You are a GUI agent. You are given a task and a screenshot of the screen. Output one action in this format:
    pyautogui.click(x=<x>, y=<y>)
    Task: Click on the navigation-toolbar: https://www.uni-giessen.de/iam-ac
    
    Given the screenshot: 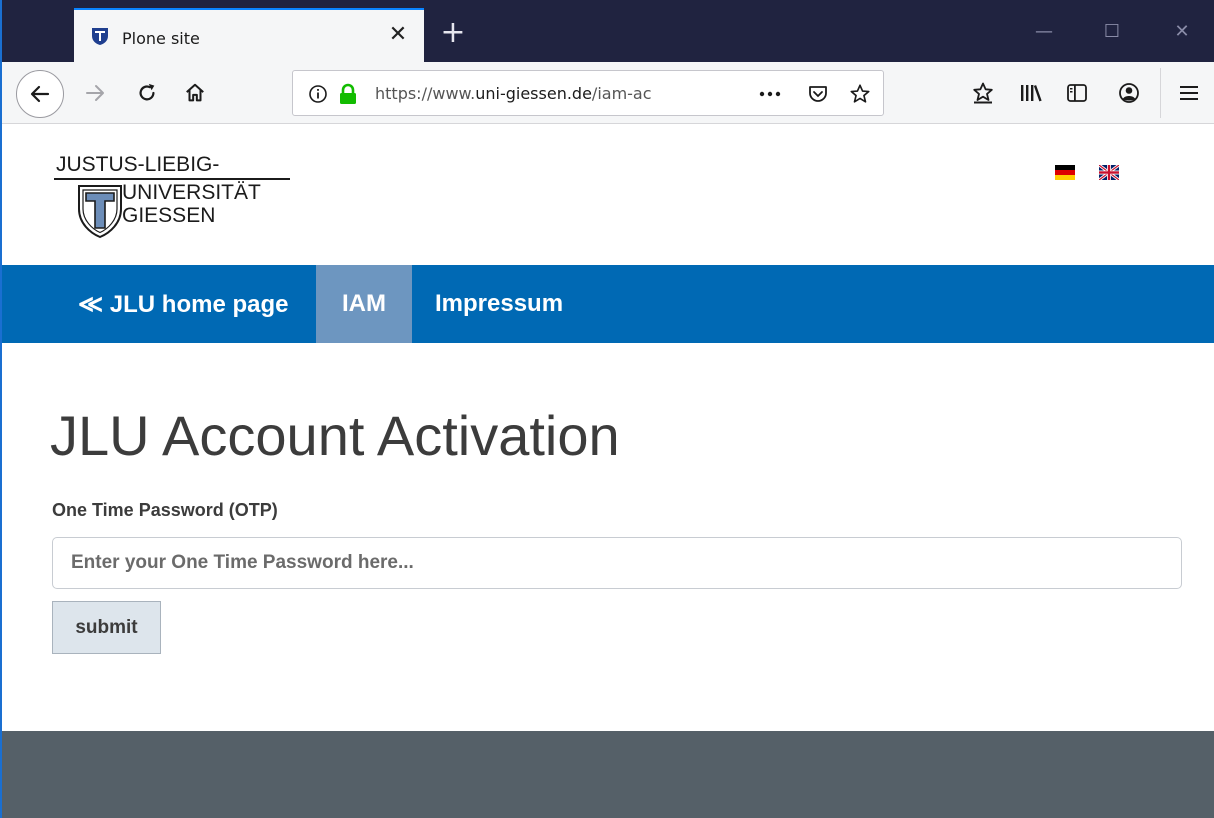 What is the action you would take?
    pyautogui.click(x=608, y=93)
    